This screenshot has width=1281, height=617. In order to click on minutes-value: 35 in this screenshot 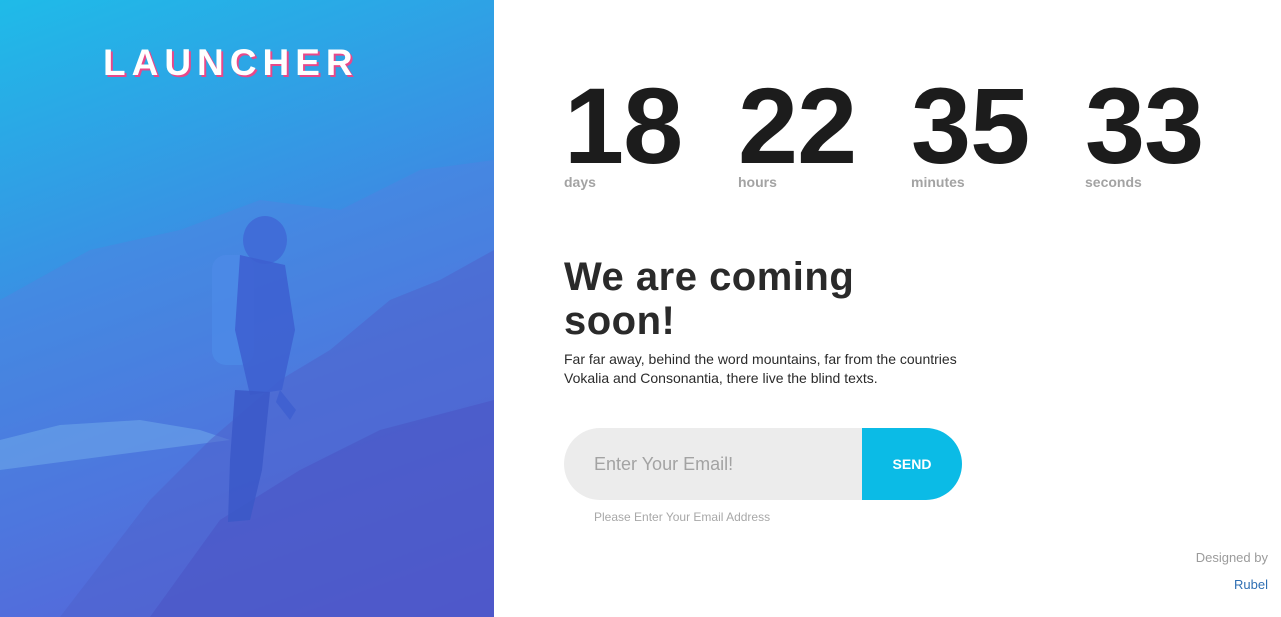, I will do `click(970, 125)`.